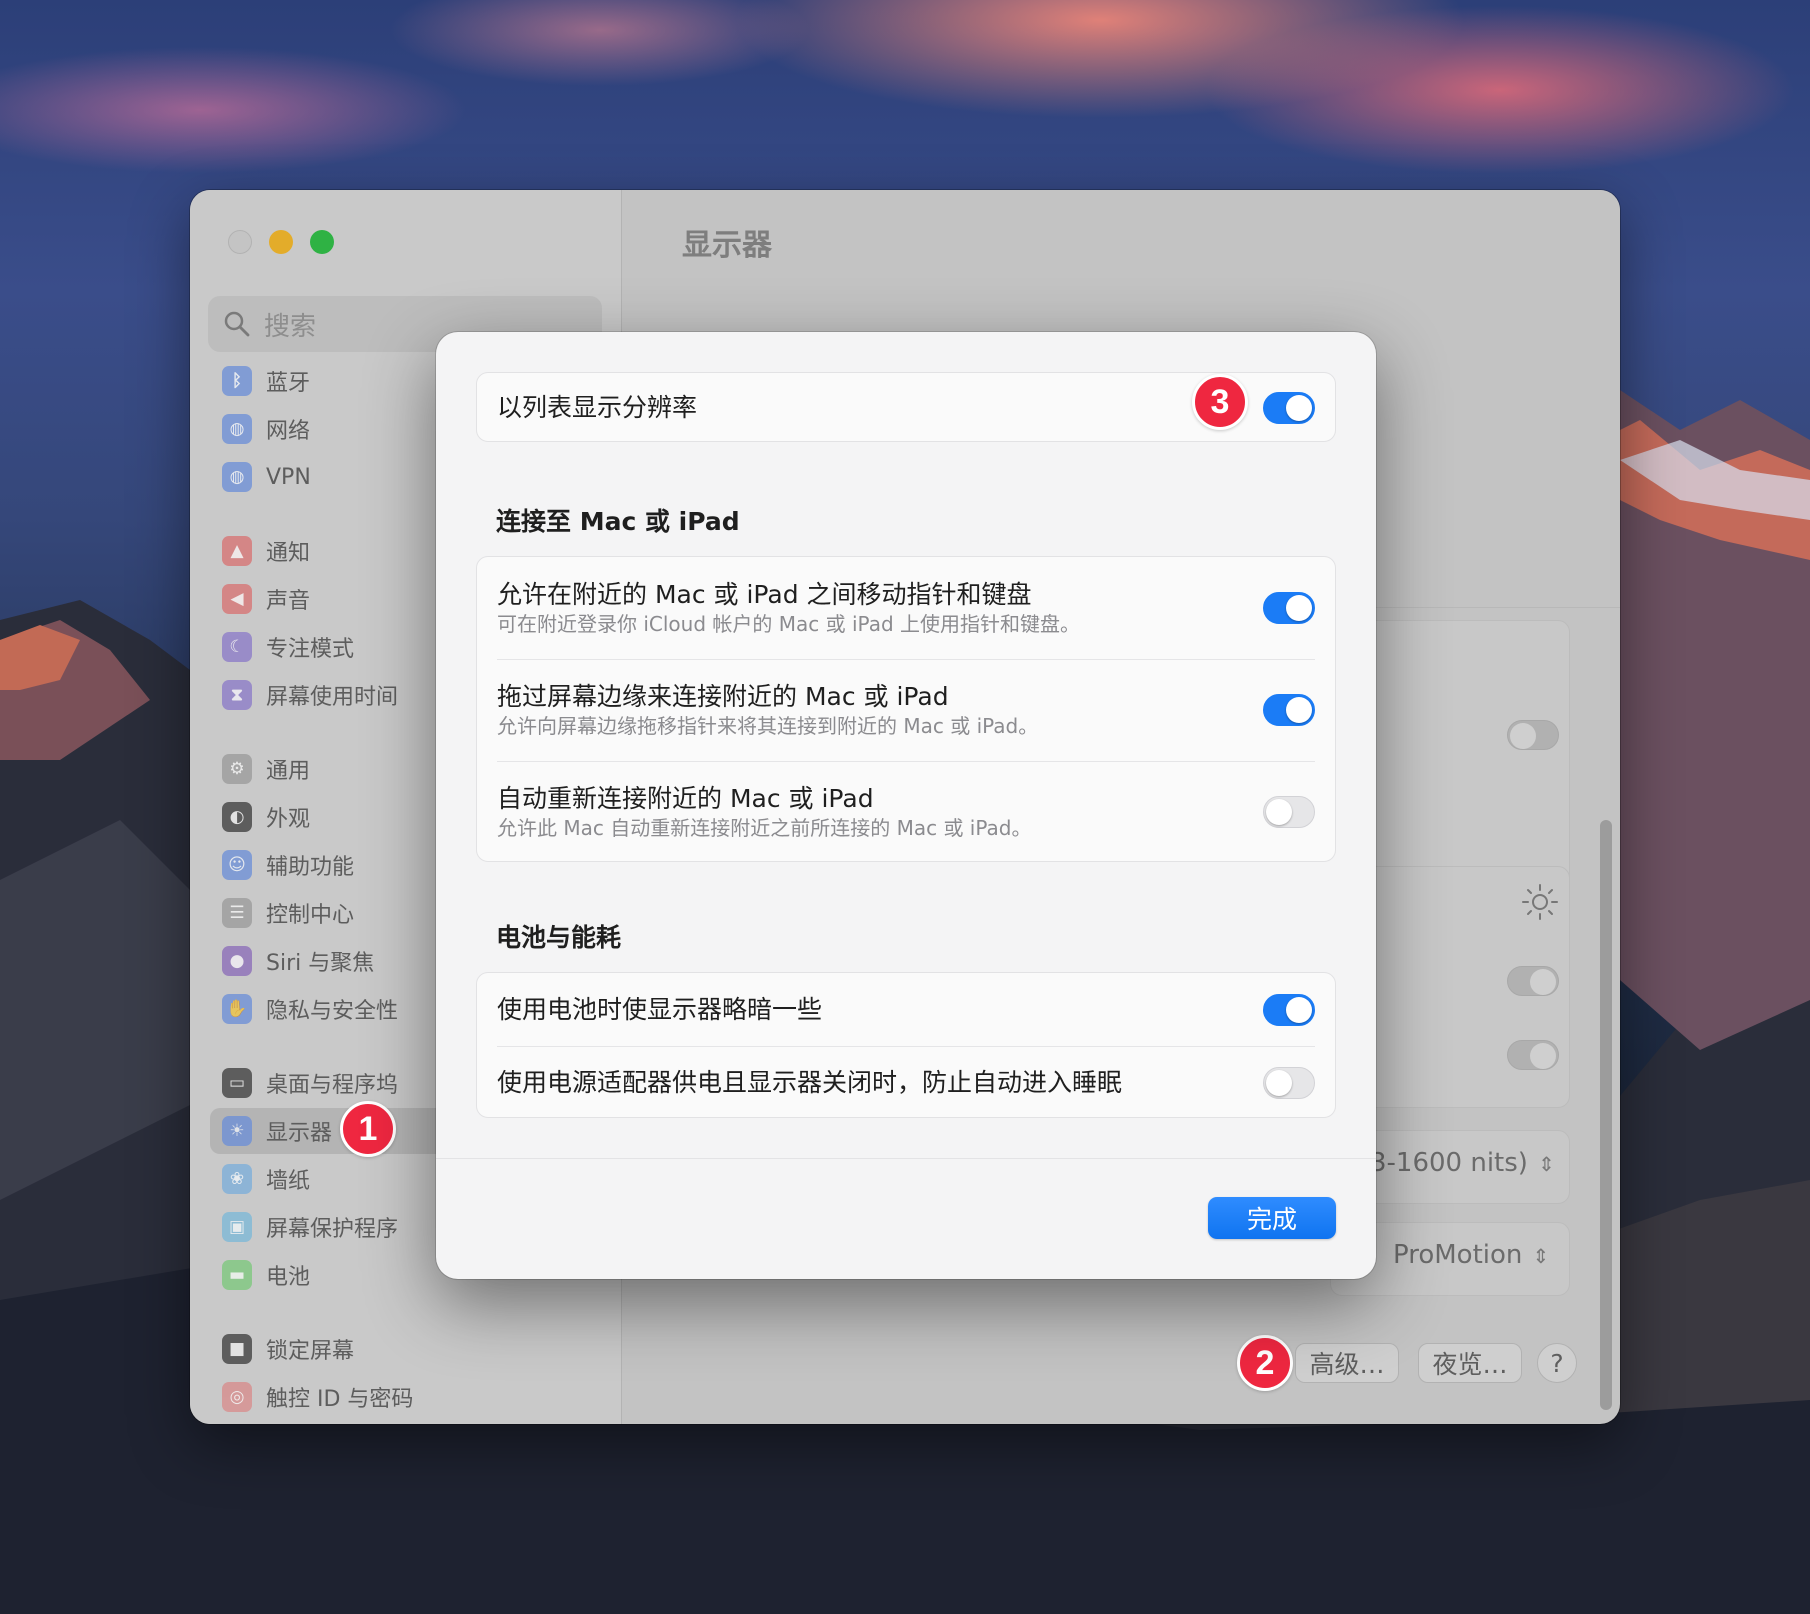  Describe the element at coordinates (1540, 902) in the screenshot. I see `brightness-sun-icon` at that location.